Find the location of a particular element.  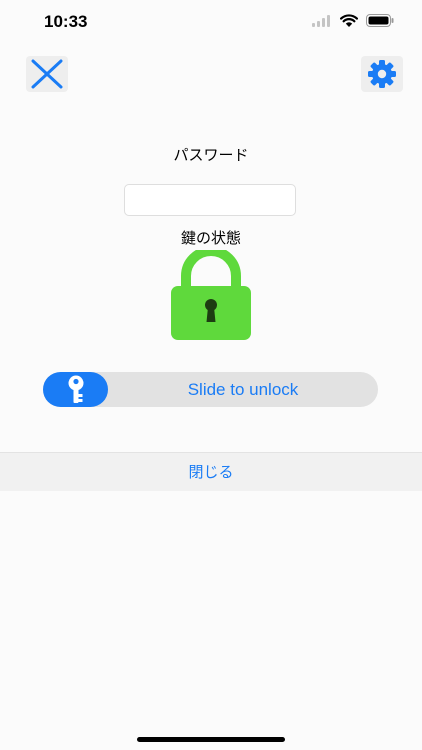

status-bar: 10:33 is located at coordinates (211, 22).